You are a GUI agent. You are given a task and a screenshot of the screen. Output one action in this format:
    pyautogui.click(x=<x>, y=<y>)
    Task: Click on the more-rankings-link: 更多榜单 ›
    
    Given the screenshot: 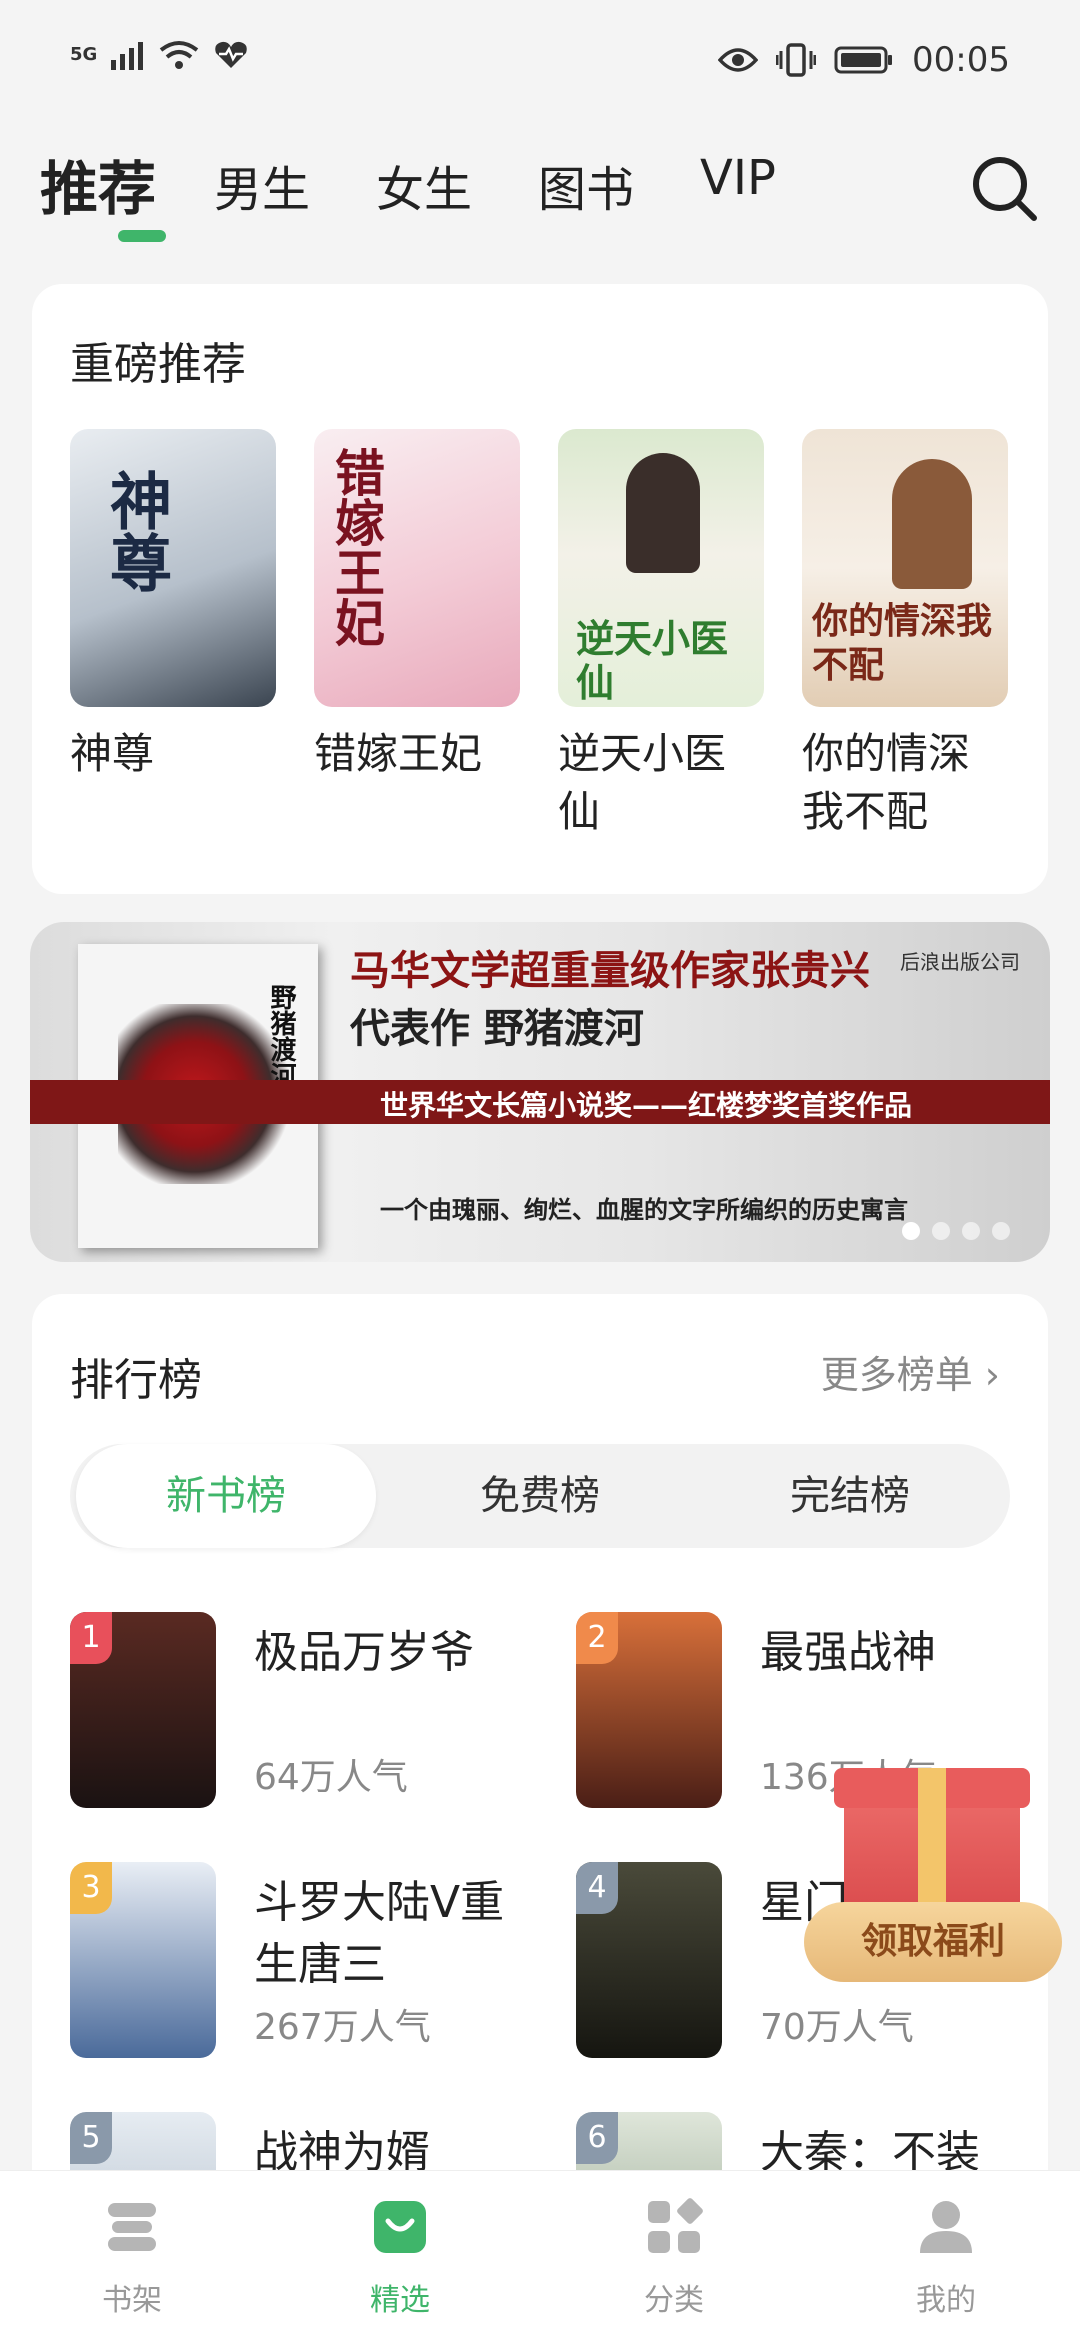 What is the action you would take?
    pyautogui.click(x=910, y=1371)
    